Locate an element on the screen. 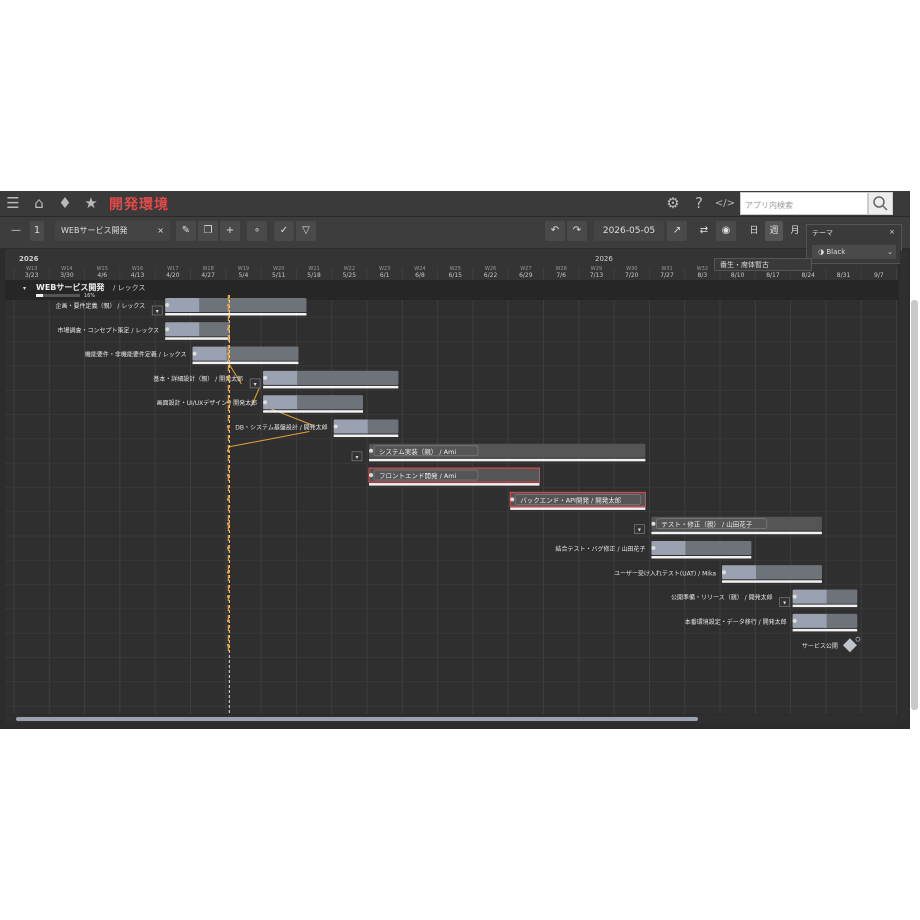 This screenshot has width=920, height=920. project-progress-fill is located at coordinates (40, 295).